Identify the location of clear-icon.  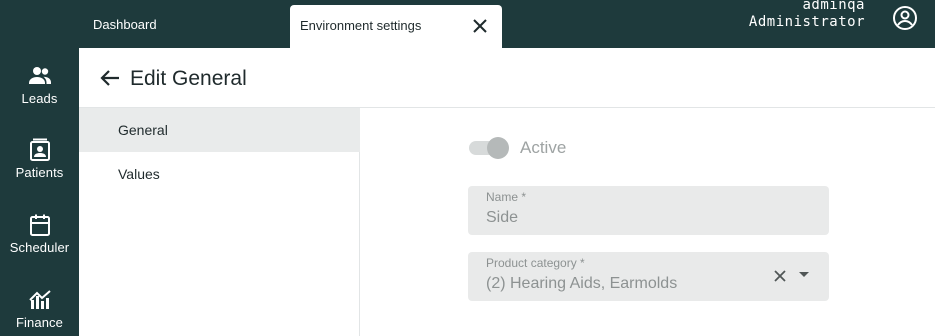
(780, 276).